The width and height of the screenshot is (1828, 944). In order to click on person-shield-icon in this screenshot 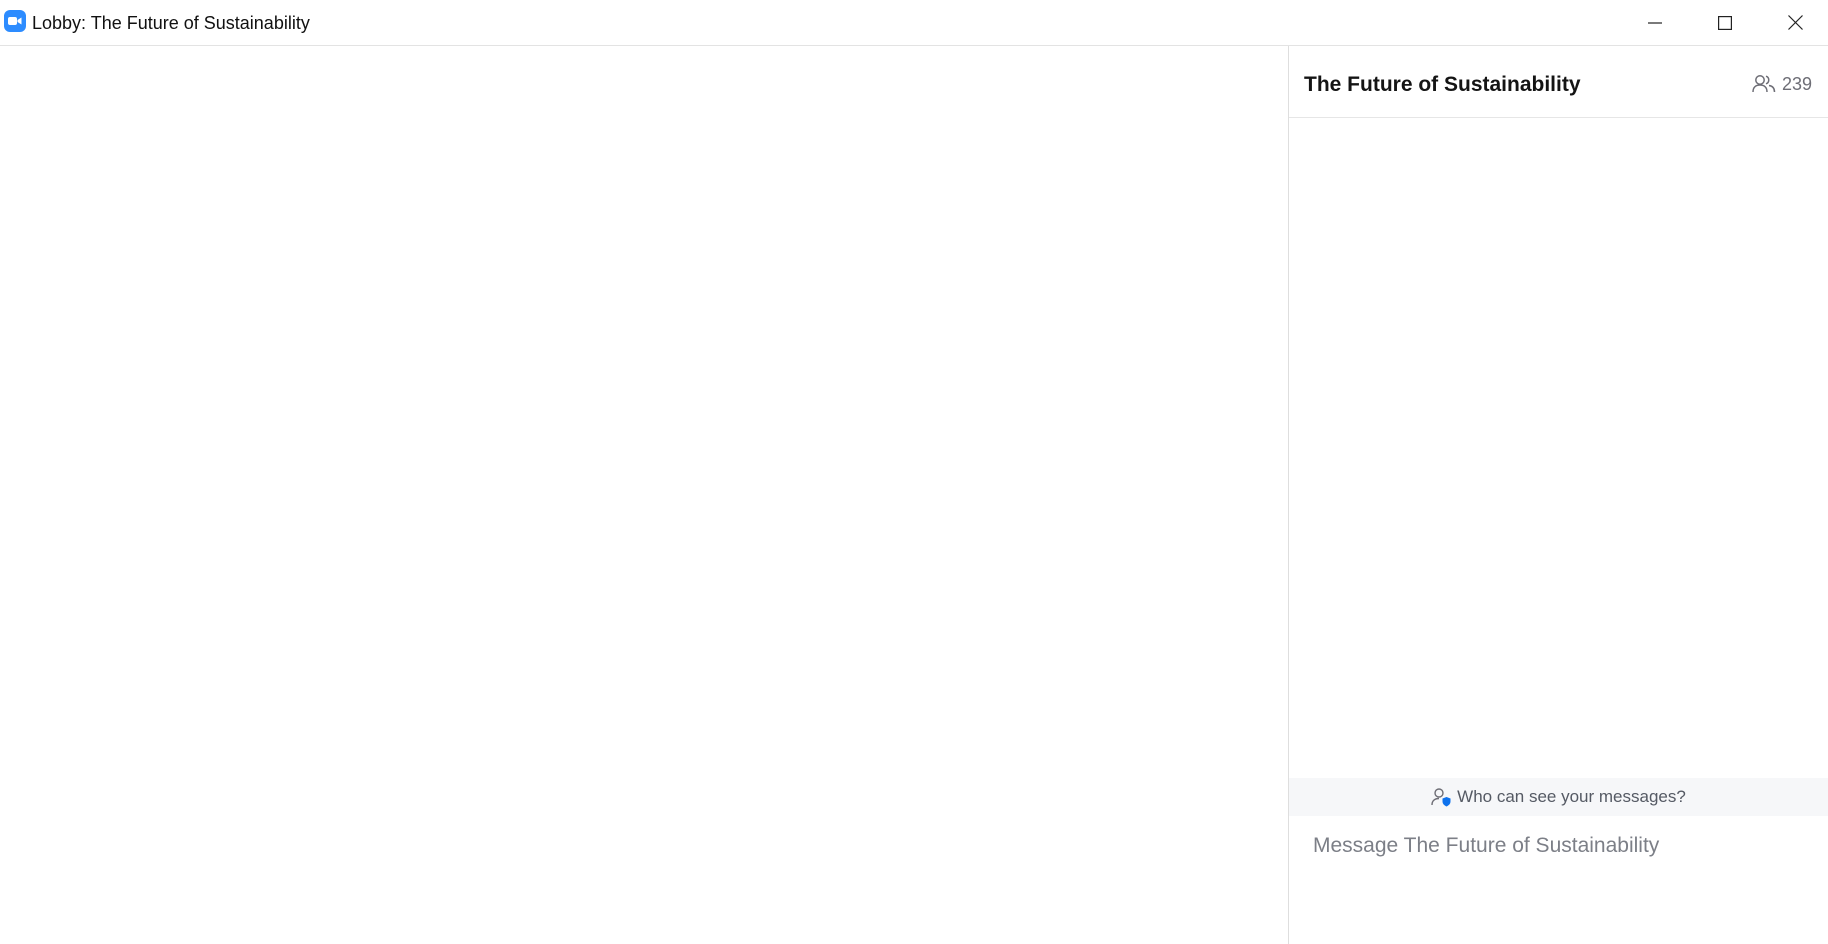, I will do `click(1441, 797)`.